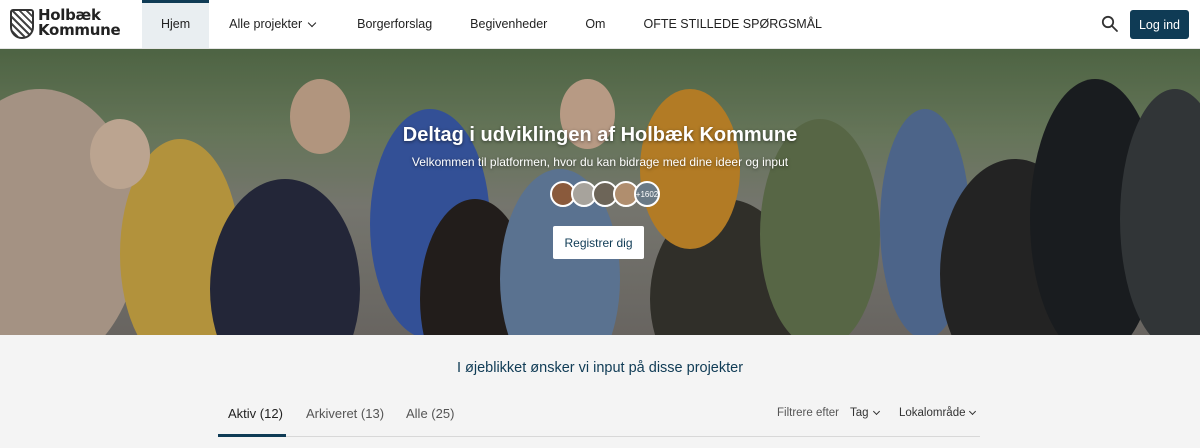 This screenshot has height=448, width=1200. I want to click on nav-home-label: Hjem, so click(176, 24).